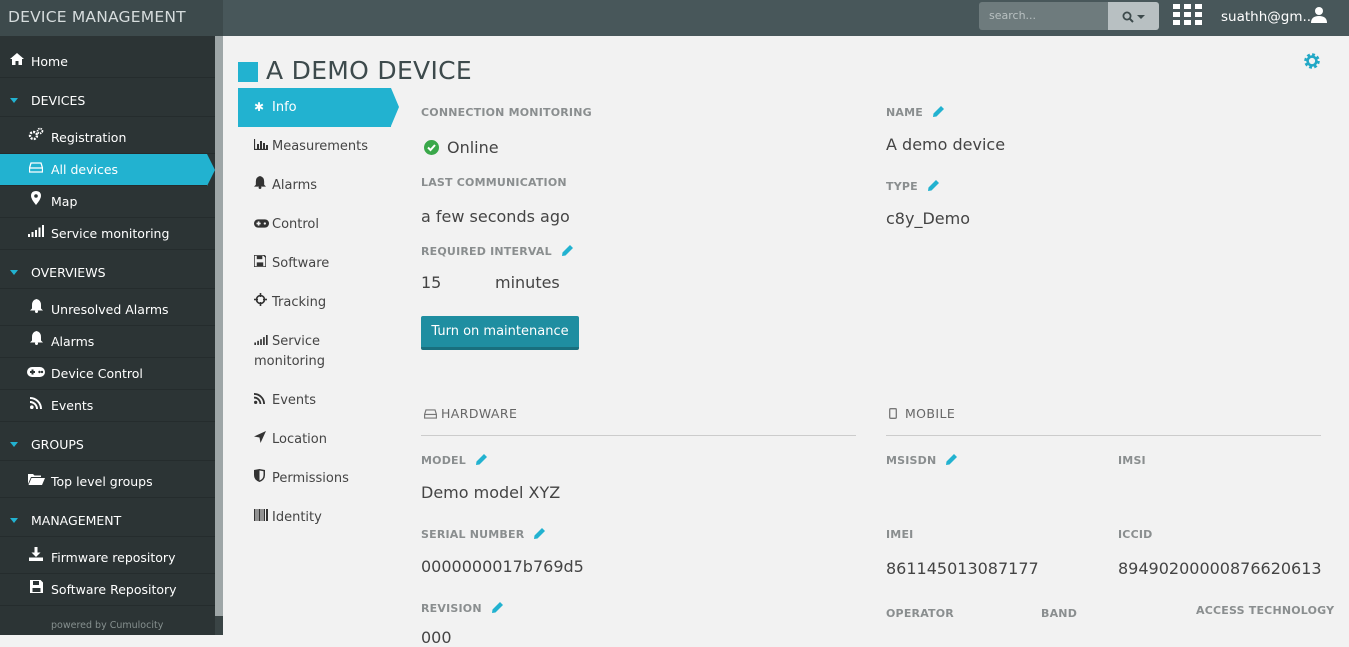  What do you see at coordinates (36, 482) in the screenshot?
I see `folder-open-icon` at bounding box center [36, 482].